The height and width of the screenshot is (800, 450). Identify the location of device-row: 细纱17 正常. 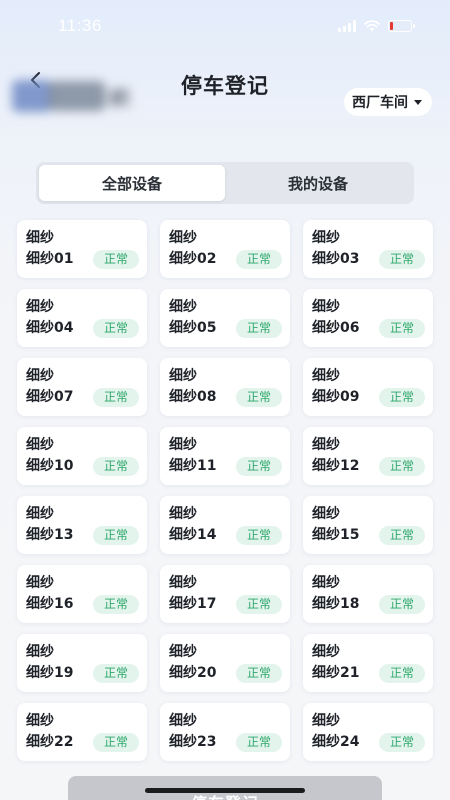
(225, 604).